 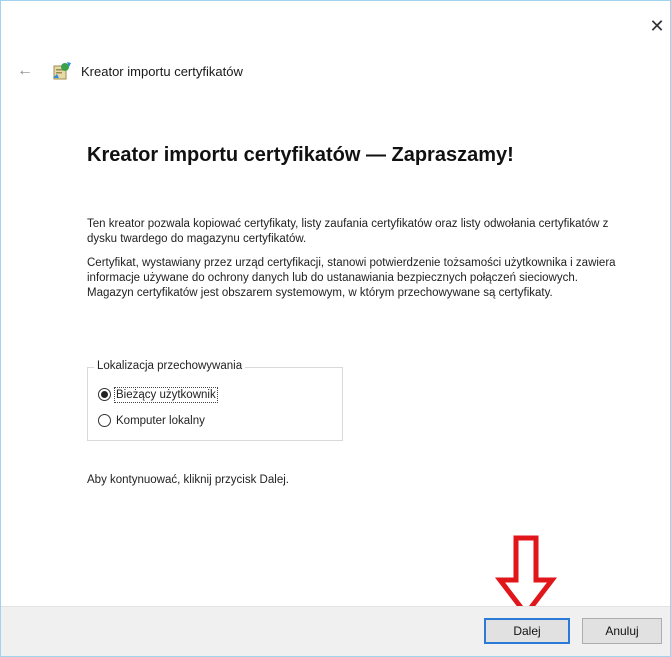 What do you see at coordinates (188, 480) in the screenshot?
I see `continue-instruction: Aby kontynuować, kliknij przycisk Dalej.` at bounding box center [188, 480].